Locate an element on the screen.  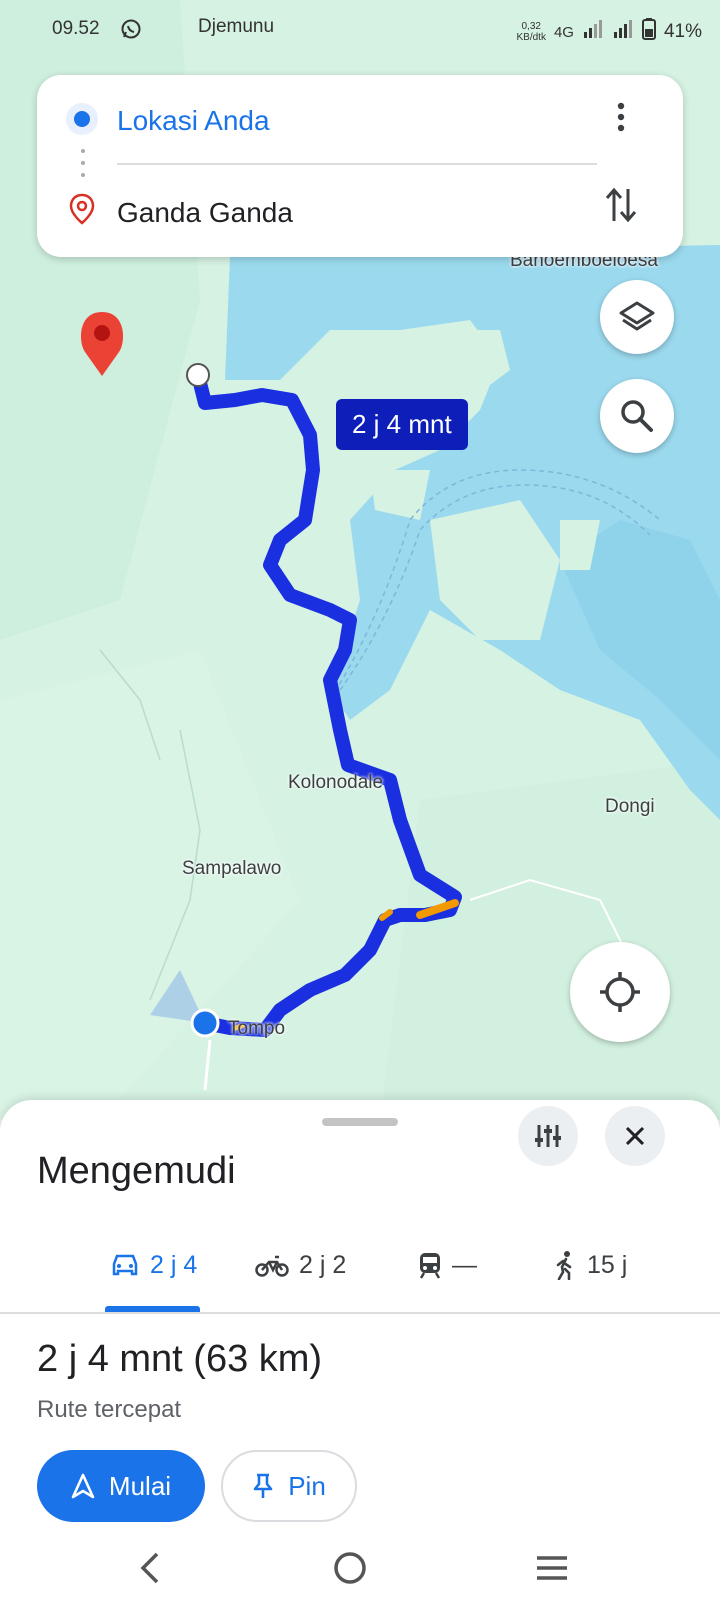
directions-search-card: Lokasi Anda Ganda Ganda is located at coordinates (360, 166).